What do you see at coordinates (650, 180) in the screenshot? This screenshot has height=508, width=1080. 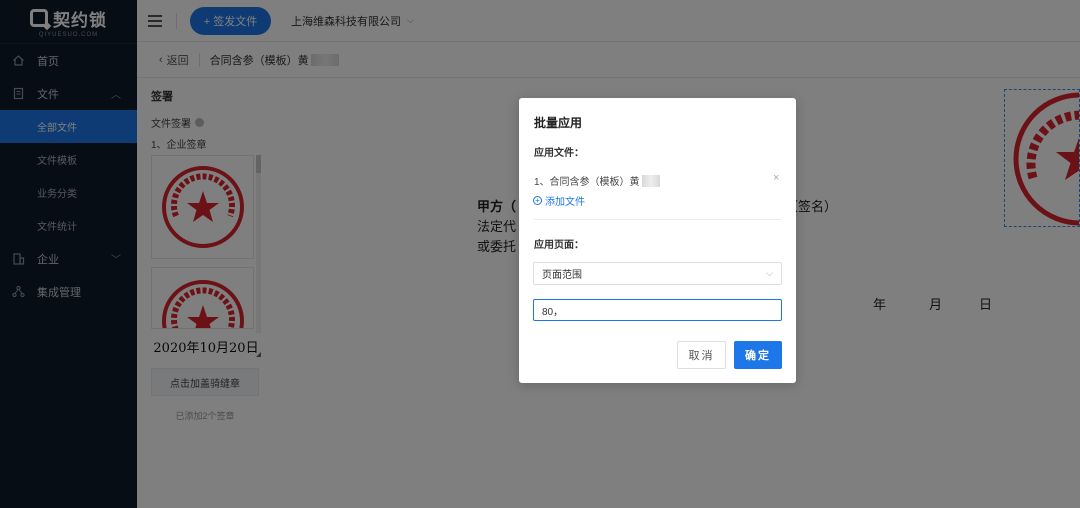 I see `redacted-text` at bounding box center [650, 180].